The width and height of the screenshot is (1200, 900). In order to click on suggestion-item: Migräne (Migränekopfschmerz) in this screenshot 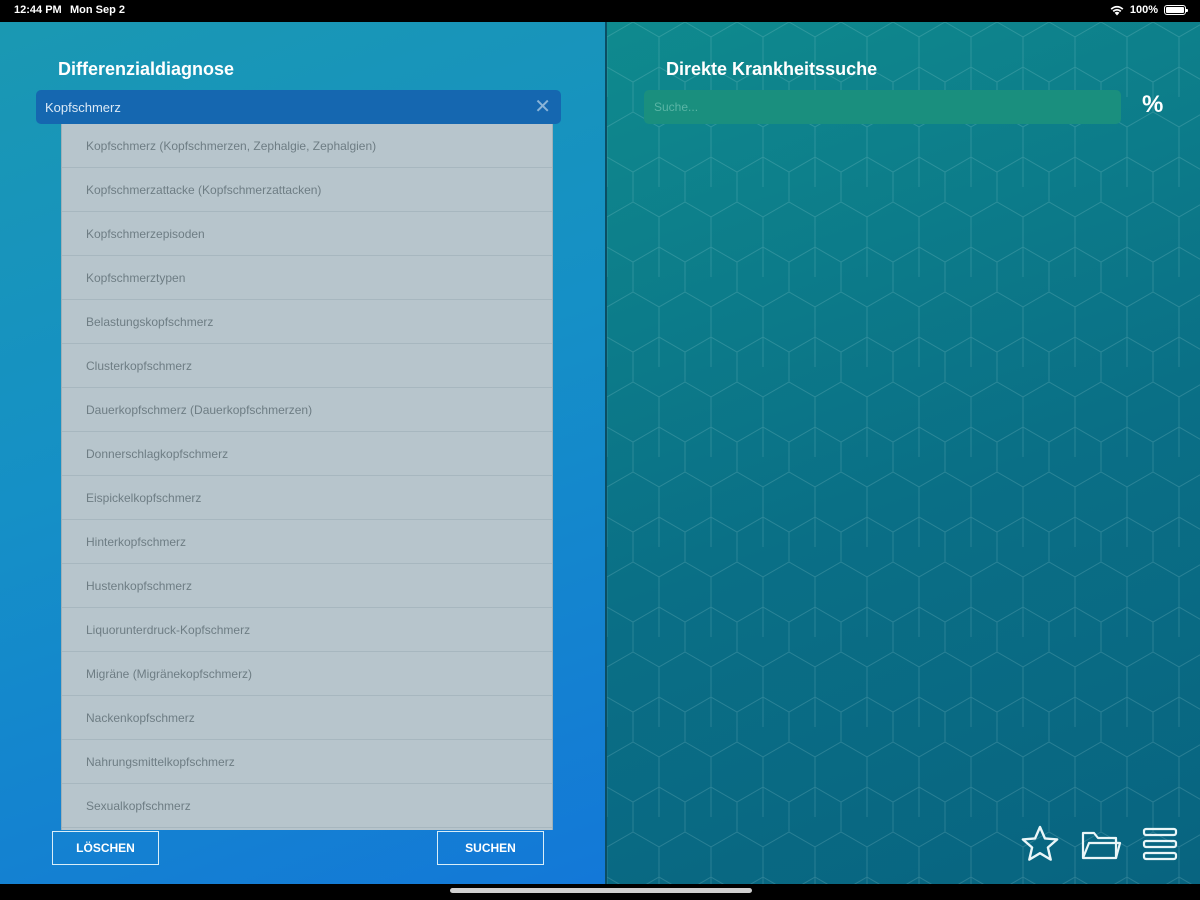, I will do `click(307, 674)`.